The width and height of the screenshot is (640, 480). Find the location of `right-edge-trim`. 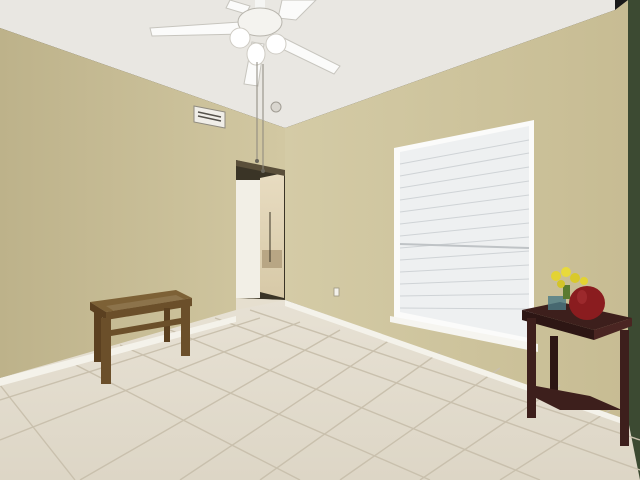

right-edge-trim is located at coordinates (634, 240).